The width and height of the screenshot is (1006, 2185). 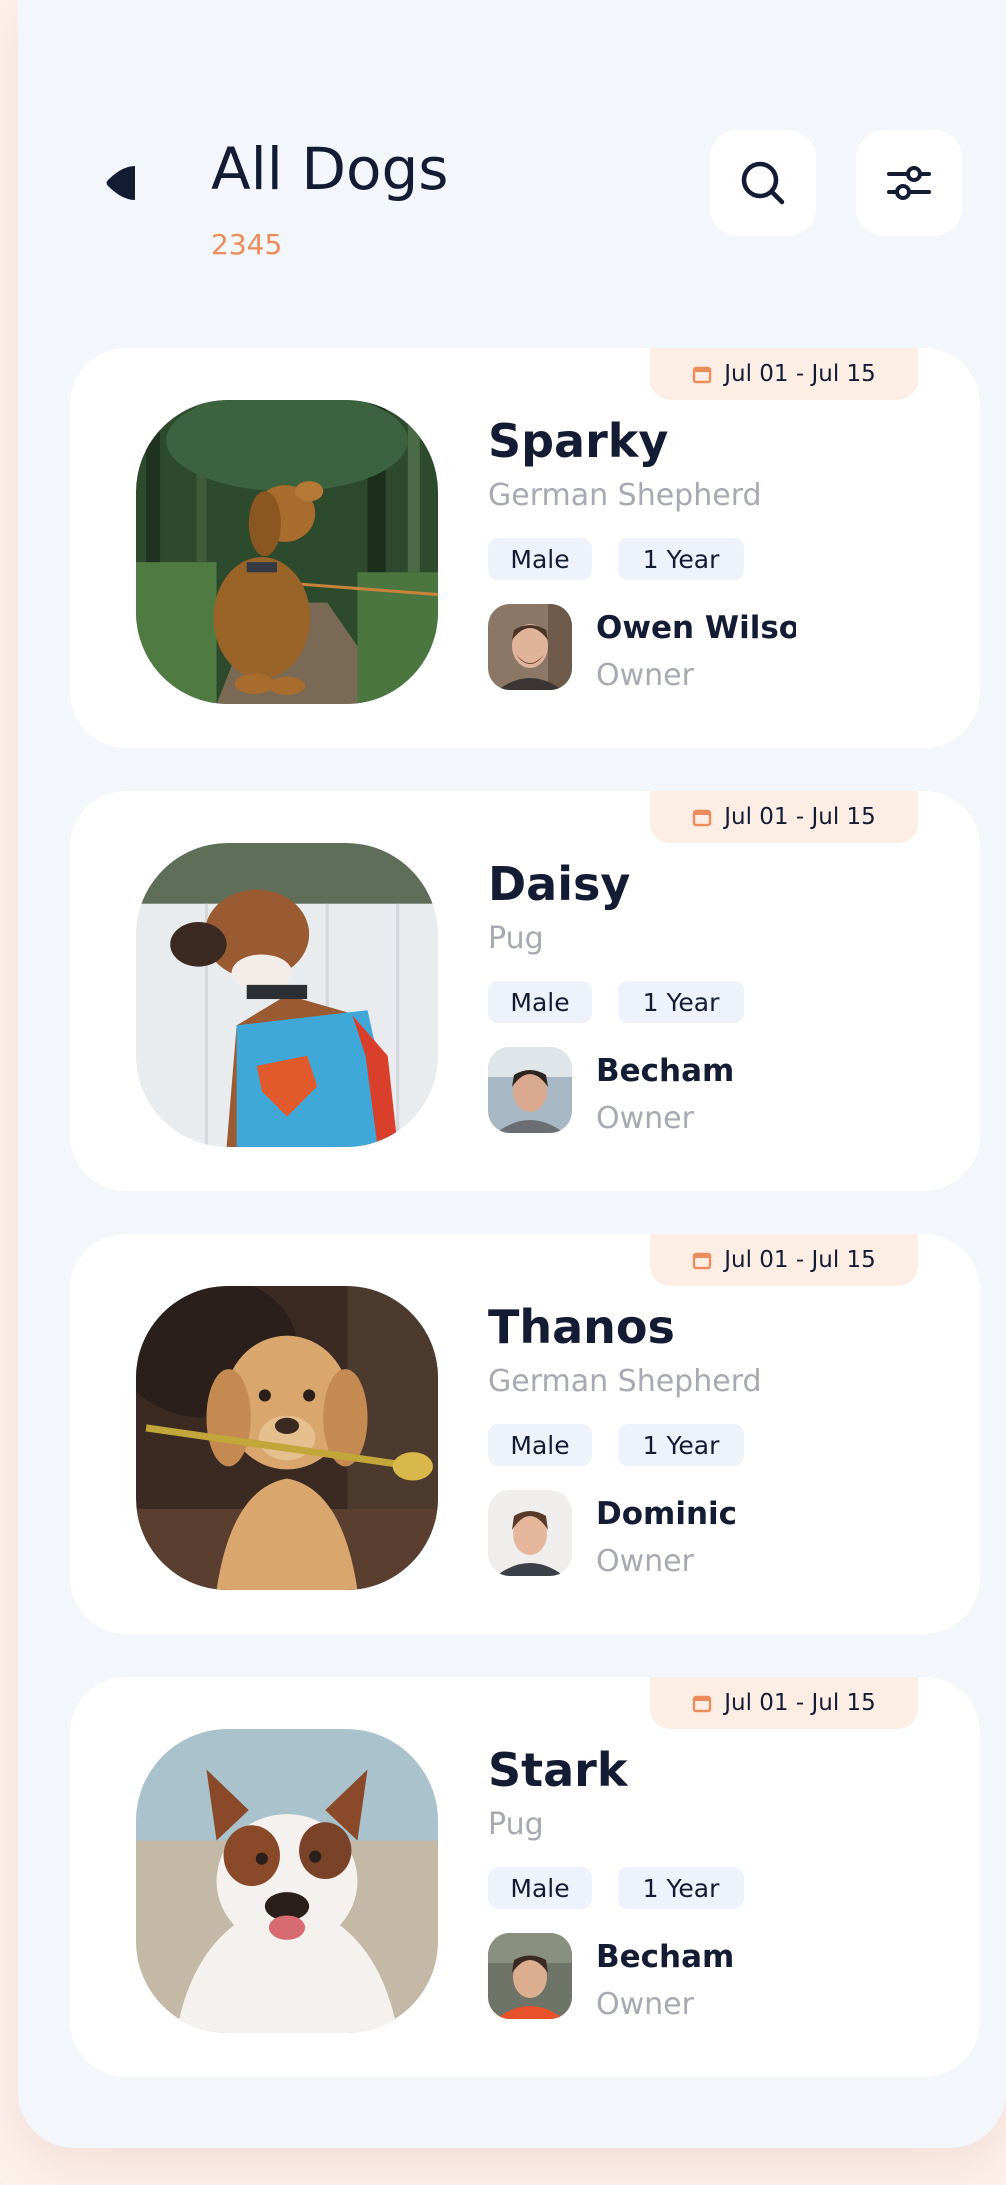 What do you see at coordinates (247, 244) in the screenshot?
I see `dog-count: 2345` at bounding box center [247, 244].